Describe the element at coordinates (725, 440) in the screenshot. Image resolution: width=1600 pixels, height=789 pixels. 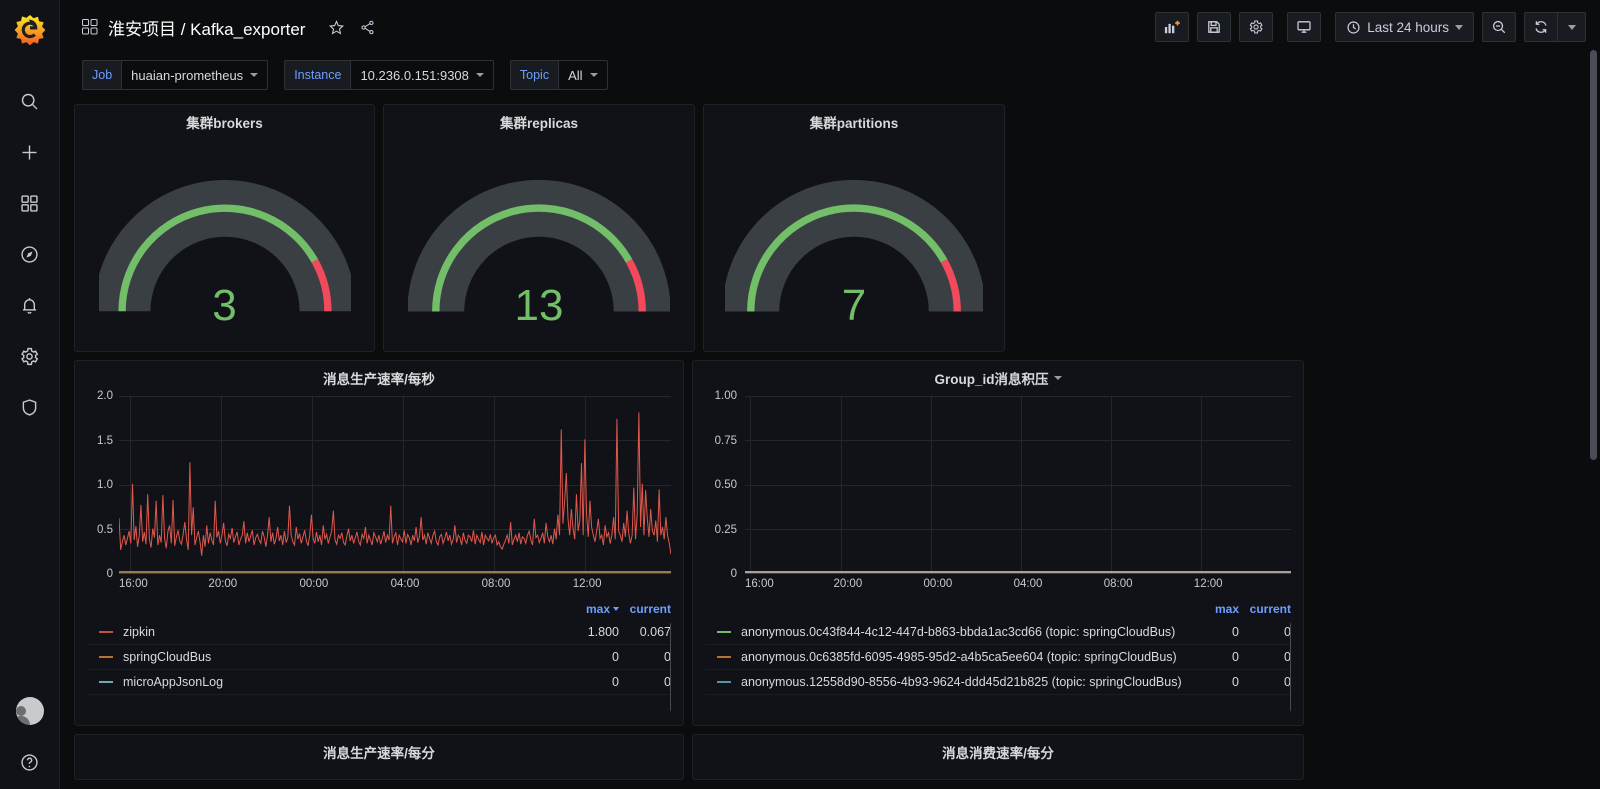
I see `y-tick: 0.75` at that location.